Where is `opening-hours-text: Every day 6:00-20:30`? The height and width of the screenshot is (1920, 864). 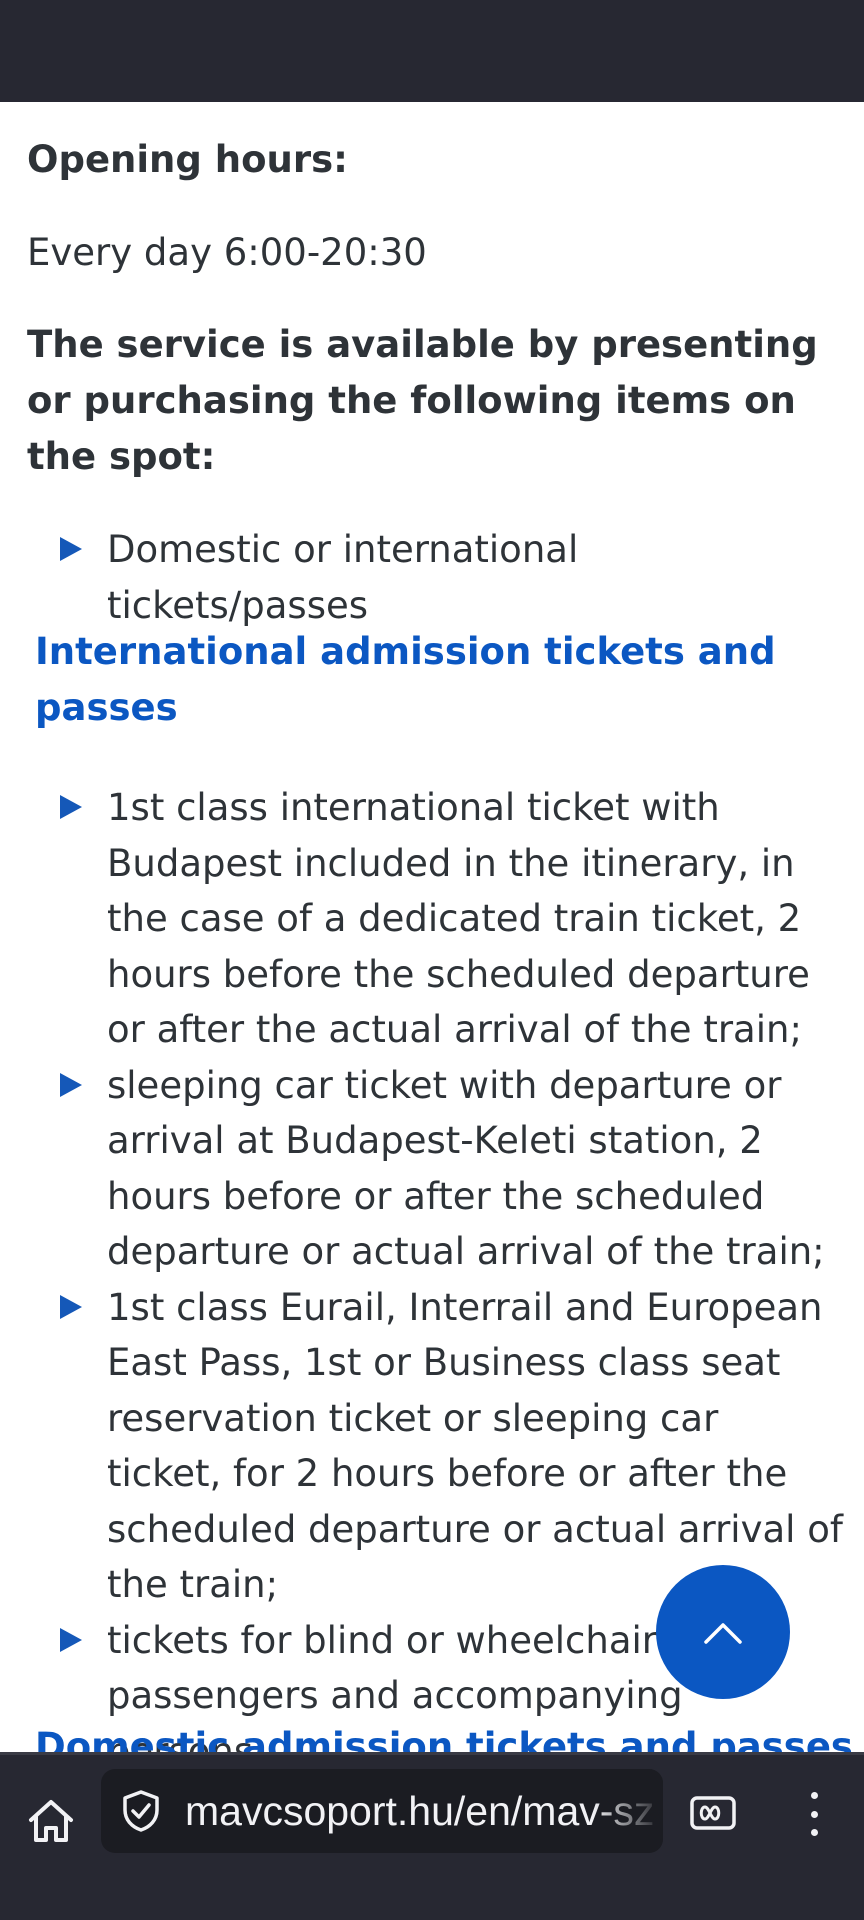 opening-hours-text: Every day 6:00-20:30 is located at coordinates (227, 252).